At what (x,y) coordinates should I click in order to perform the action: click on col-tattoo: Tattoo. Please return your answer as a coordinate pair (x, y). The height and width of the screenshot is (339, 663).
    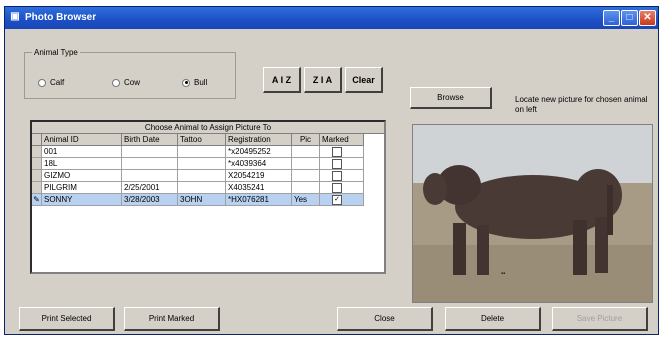
    Looking at the image, I should click on (202, 140).